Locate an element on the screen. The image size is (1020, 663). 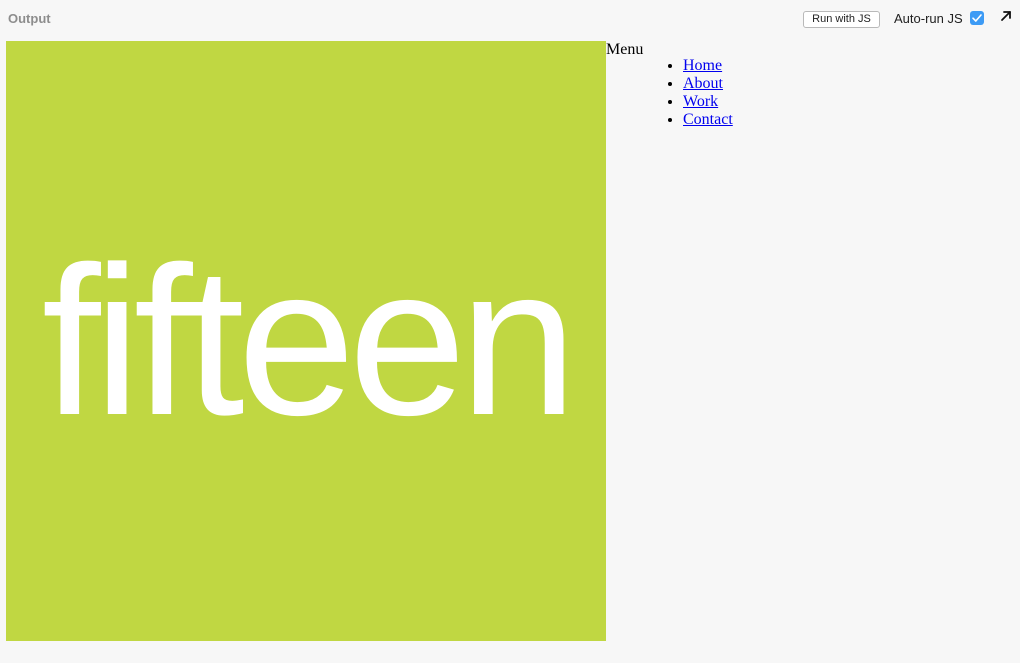
list-item: Work is located at coordinates (708, 102).